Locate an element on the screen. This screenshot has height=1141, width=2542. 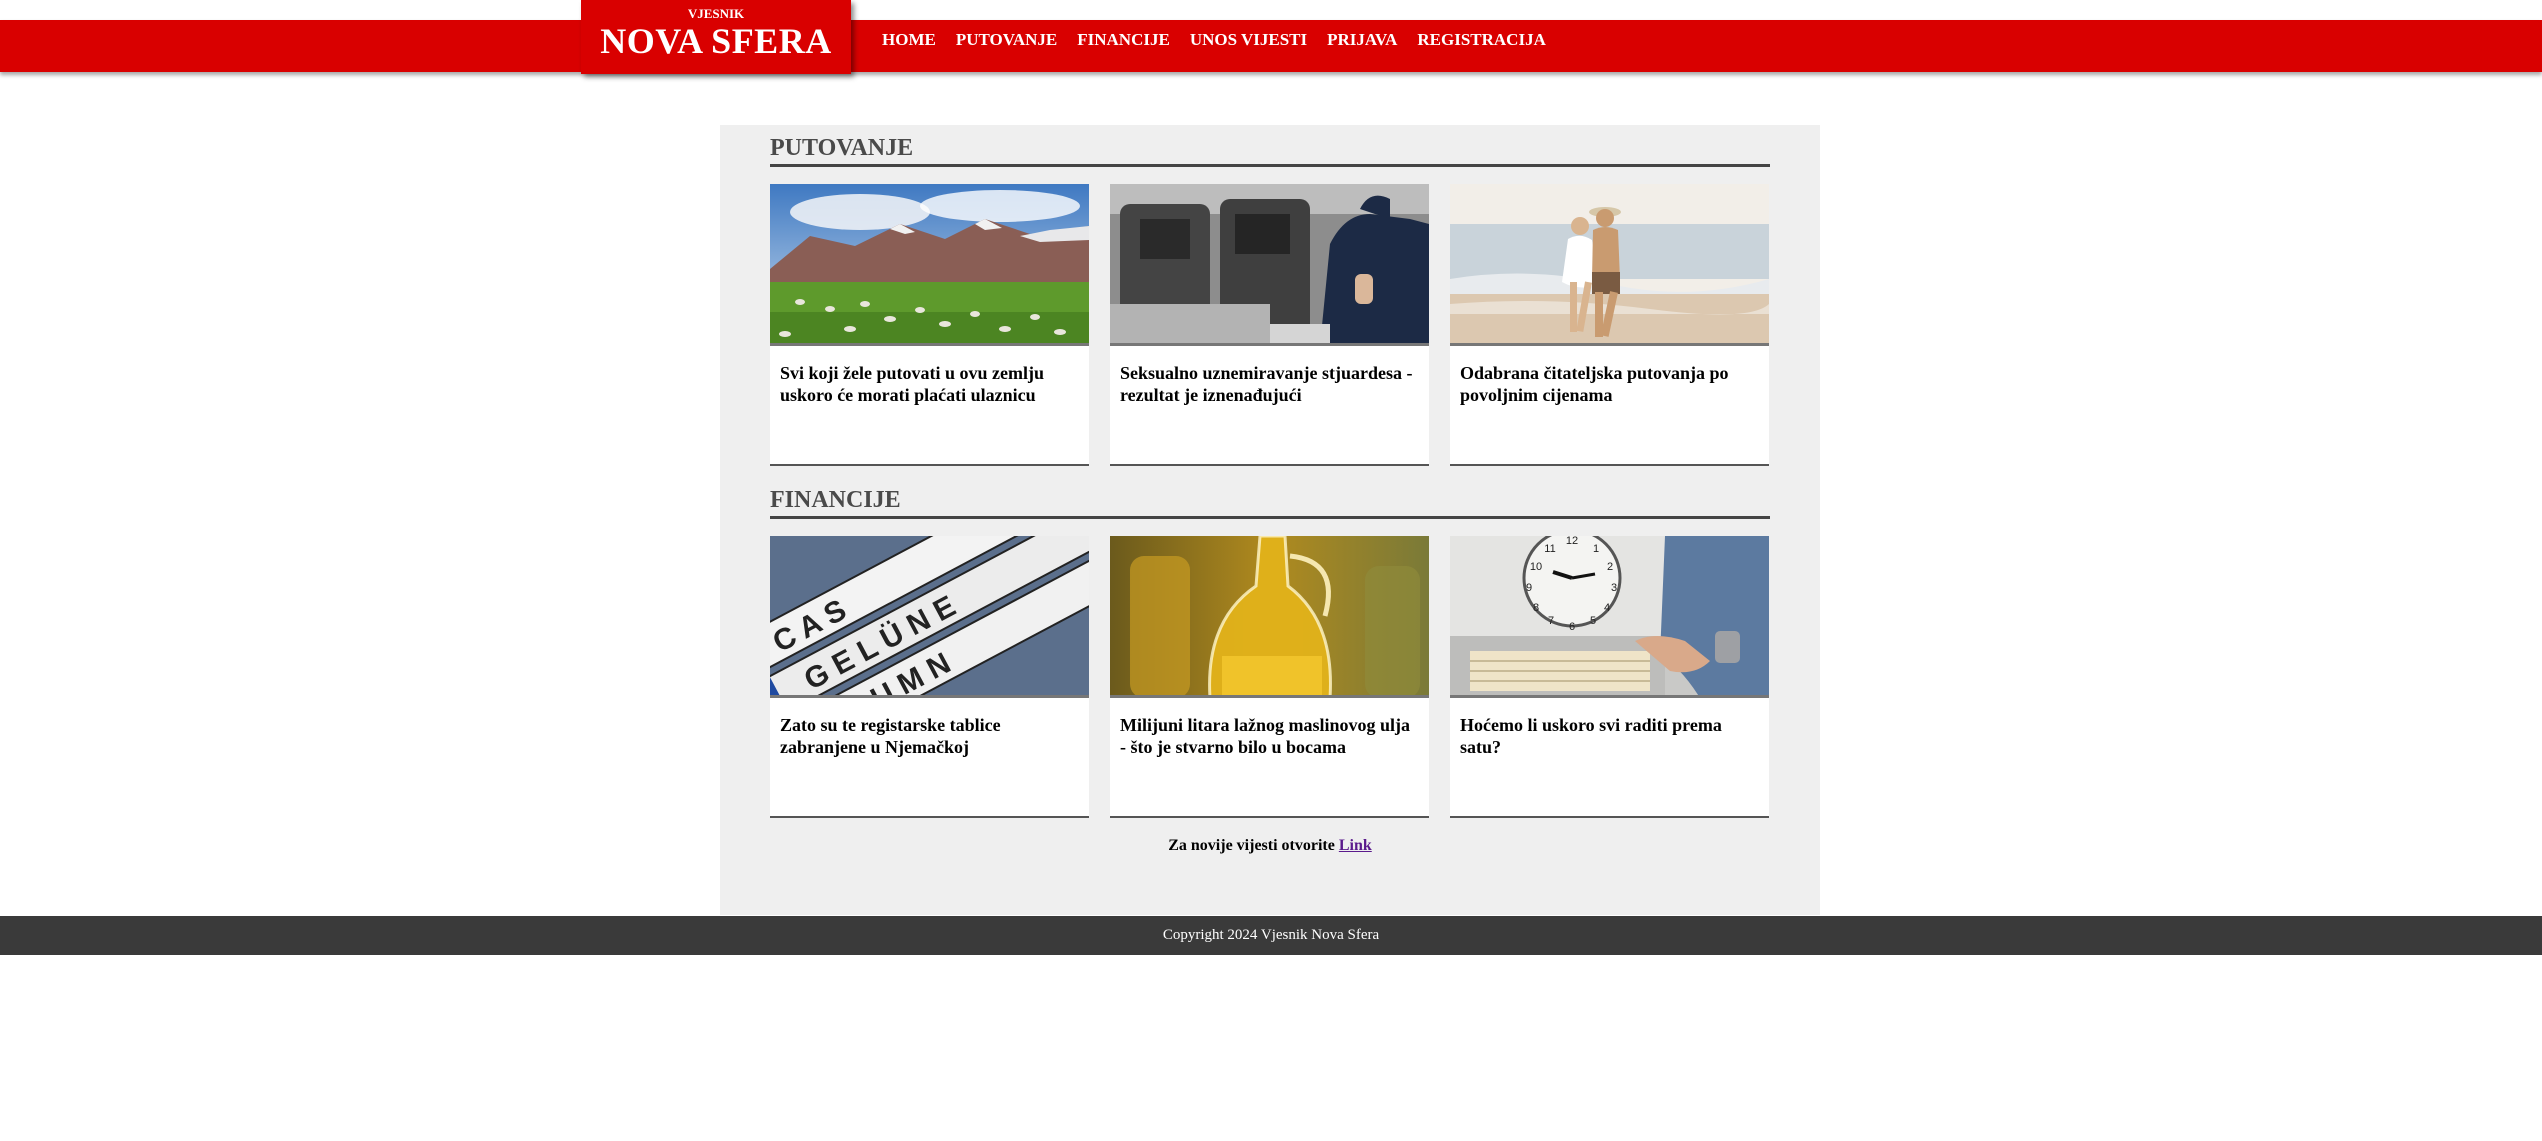
site-logo: VJESNIK NOVA SFERA is located at coordinates (716, 37).